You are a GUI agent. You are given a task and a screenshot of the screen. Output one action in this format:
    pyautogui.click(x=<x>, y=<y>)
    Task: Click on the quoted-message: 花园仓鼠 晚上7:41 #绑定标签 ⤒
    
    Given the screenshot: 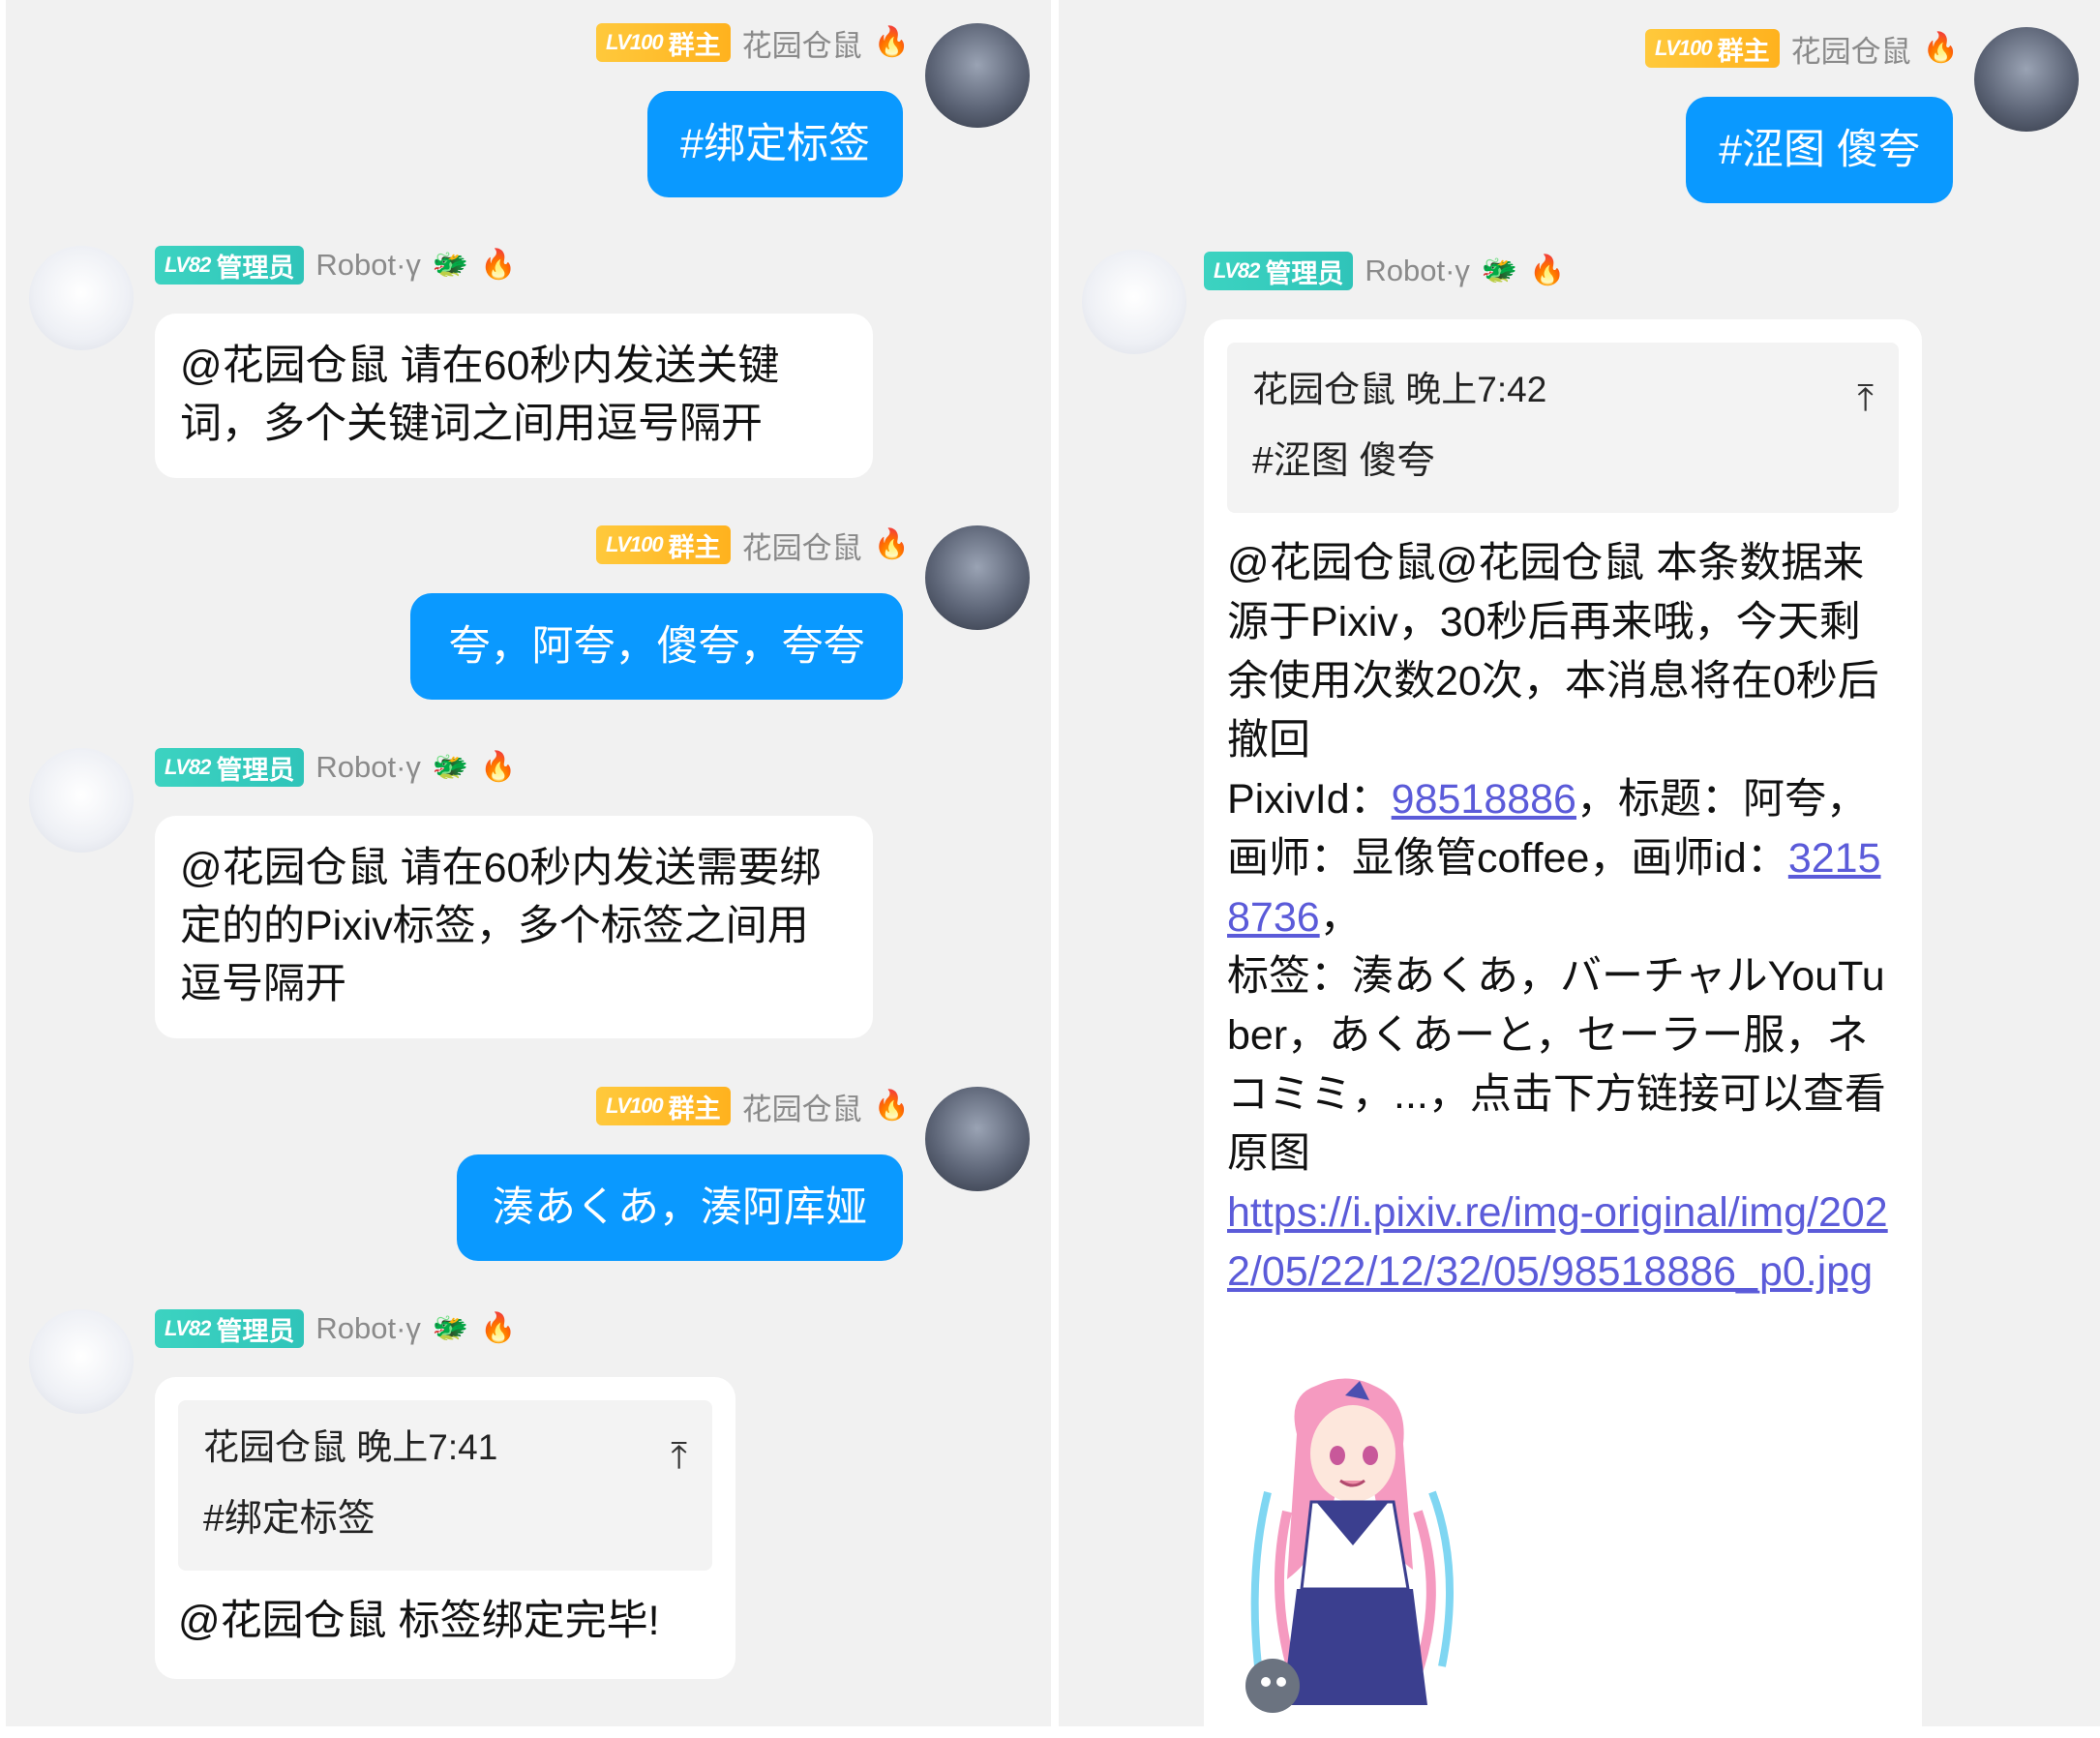 What is the action you would take?
    pyautogui.click(x=445, y=1485)
    